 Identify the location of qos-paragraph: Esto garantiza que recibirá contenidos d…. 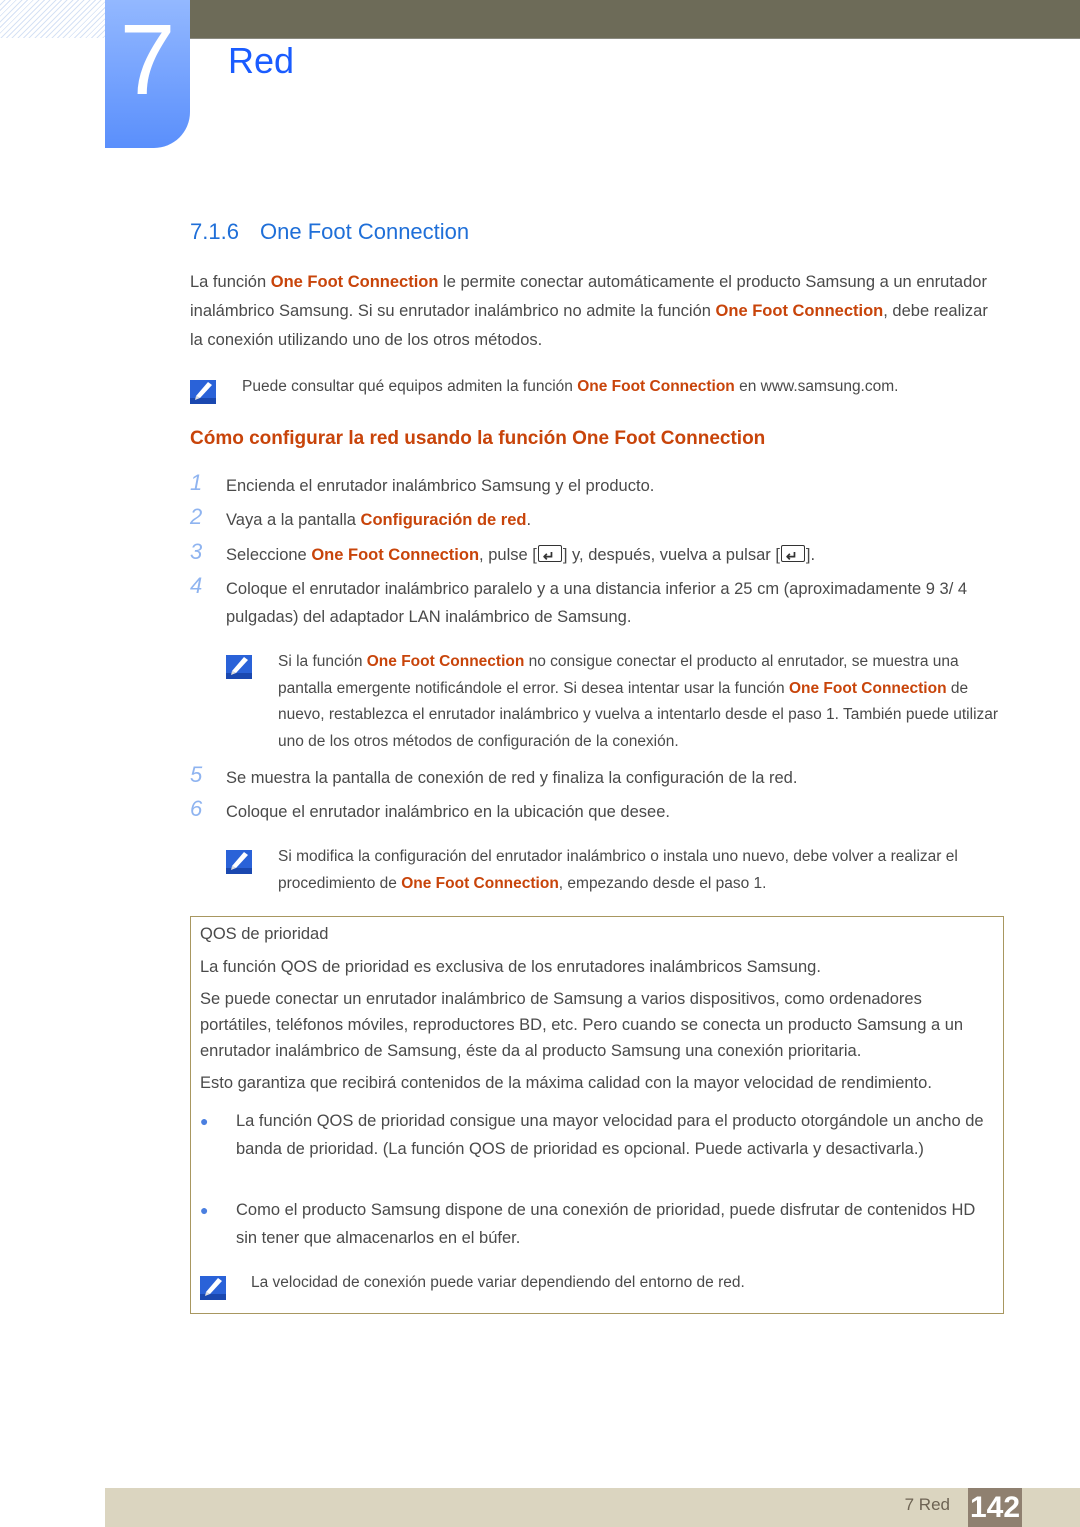
(566, 1083).